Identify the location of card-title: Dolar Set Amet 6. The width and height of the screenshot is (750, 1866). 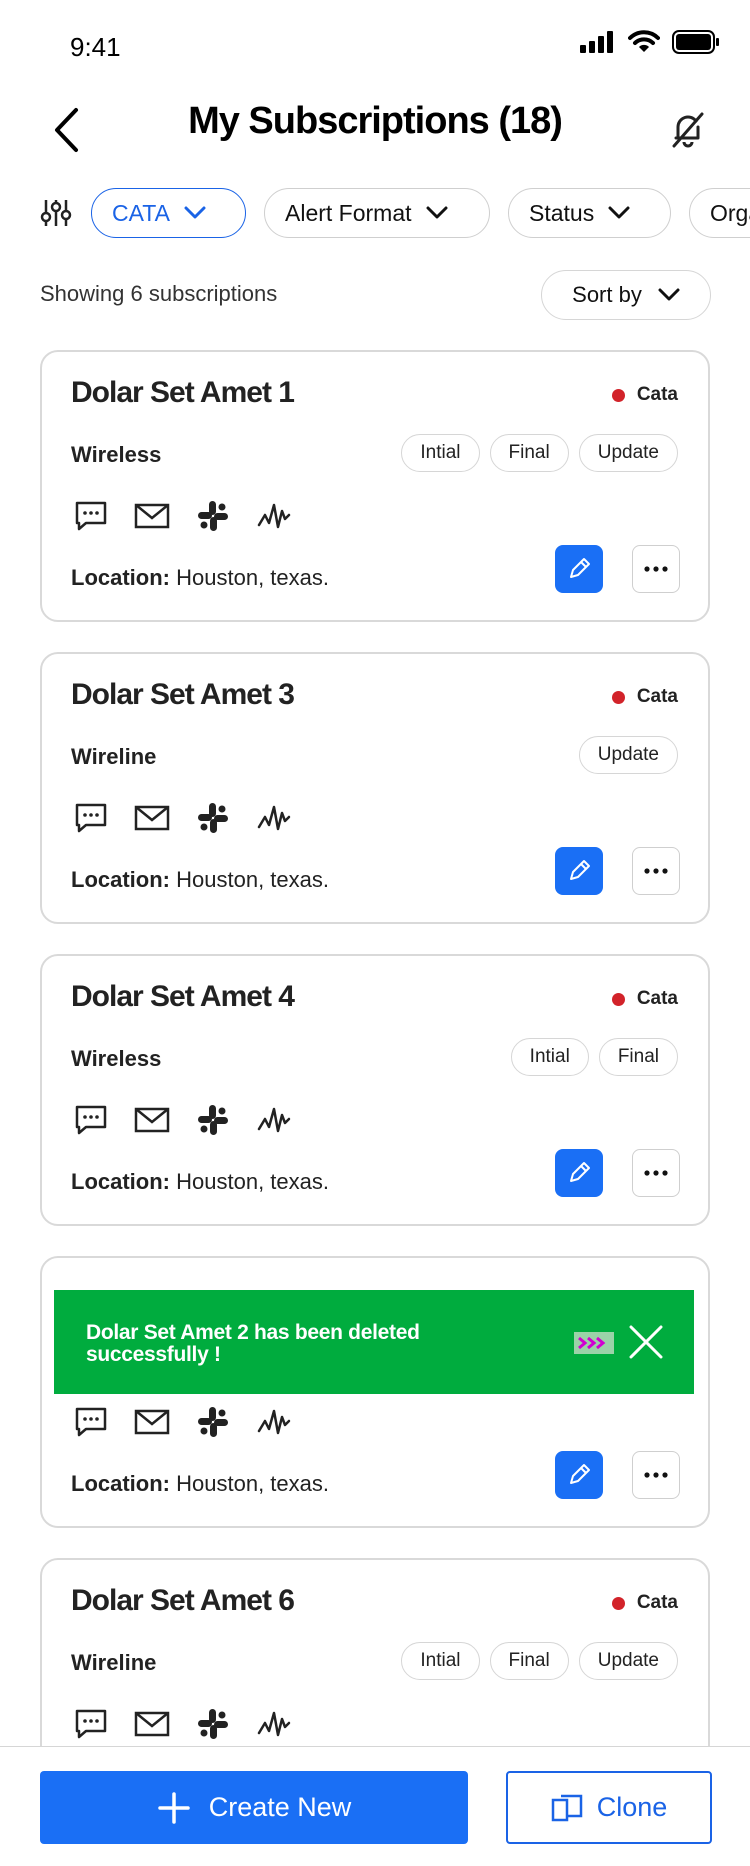
(183, 1600).